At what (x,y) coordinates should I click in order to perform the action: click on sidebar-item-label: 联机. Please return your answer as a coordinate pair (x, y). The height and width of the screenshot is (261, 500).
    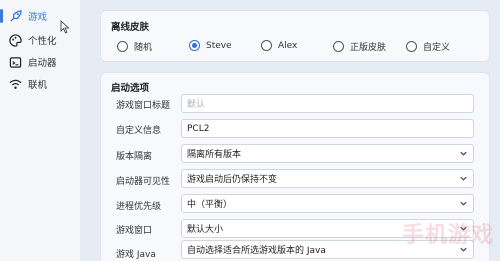
    Looking at the image, I should click on (38, 85).